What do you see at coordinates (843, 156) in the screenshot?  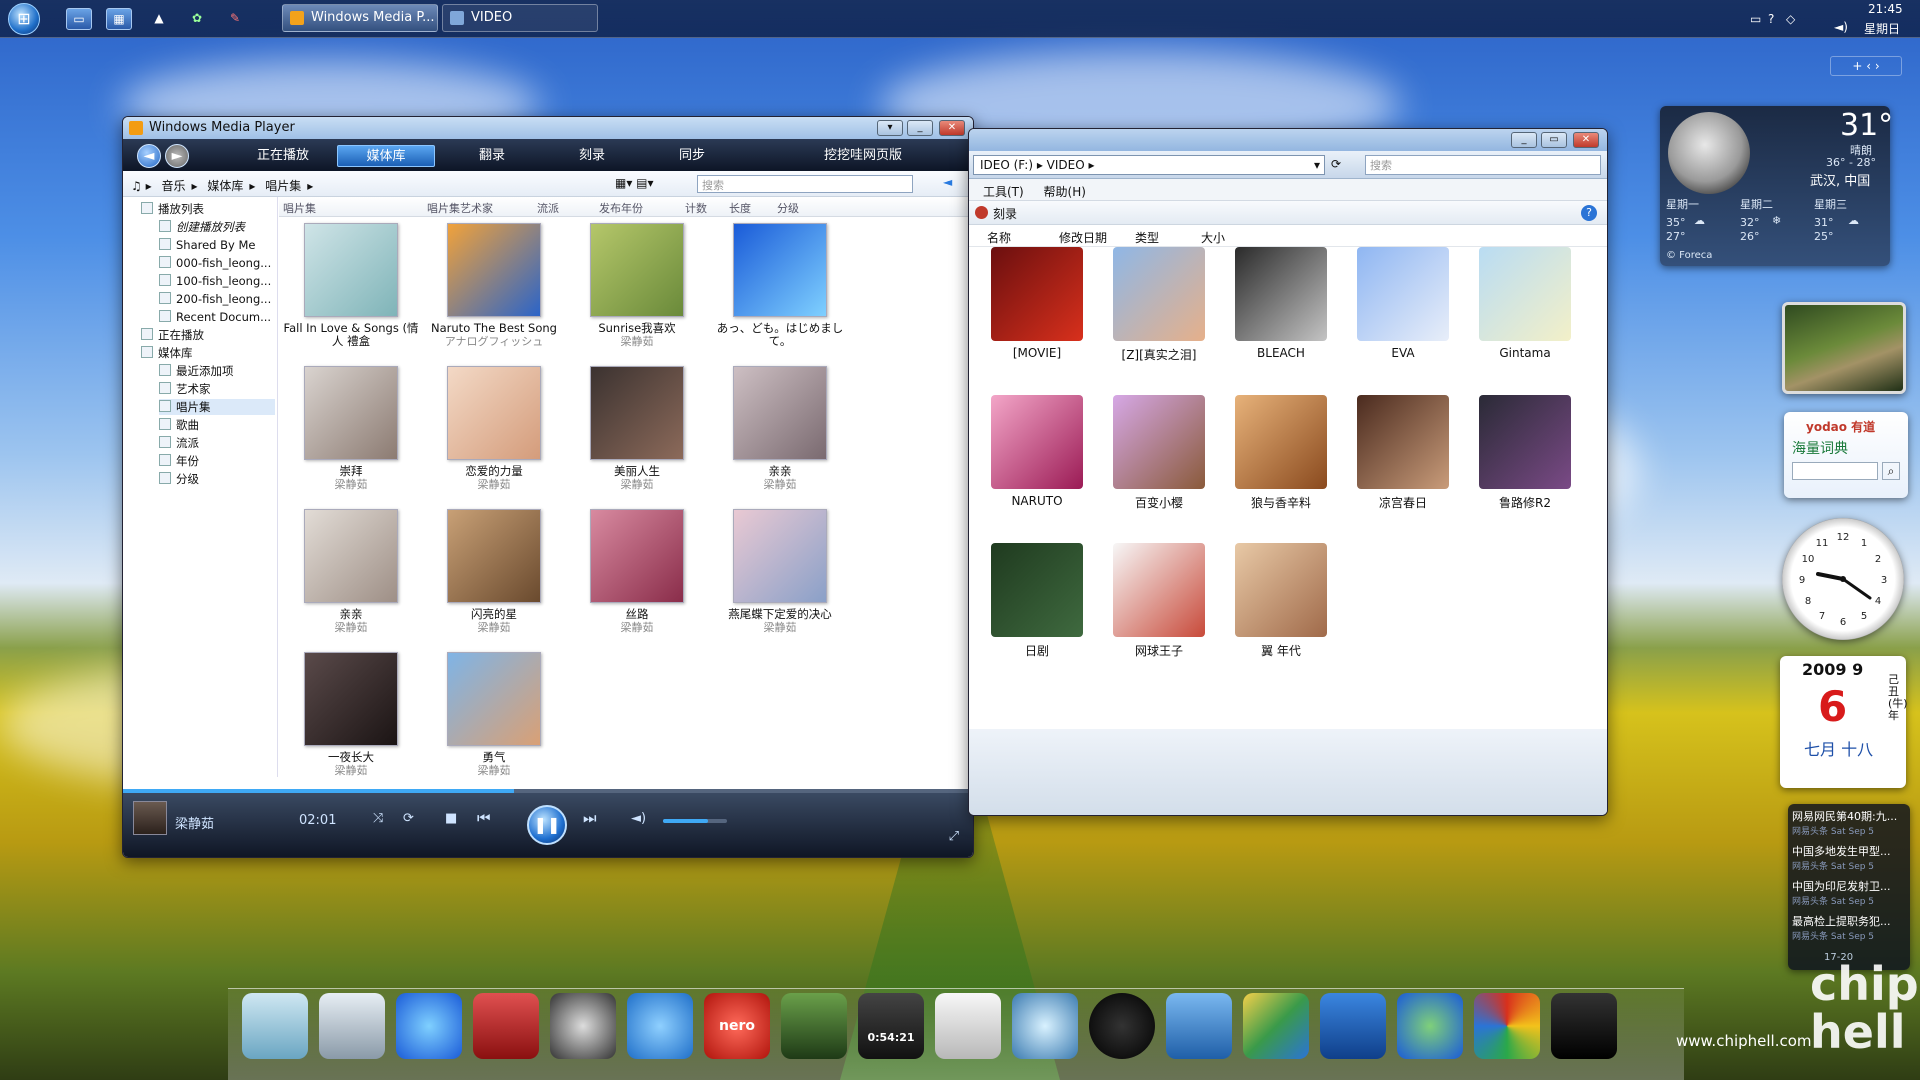 I see `tab-web-store: 挖挖哇网页版` at bounding box center [843, 156].